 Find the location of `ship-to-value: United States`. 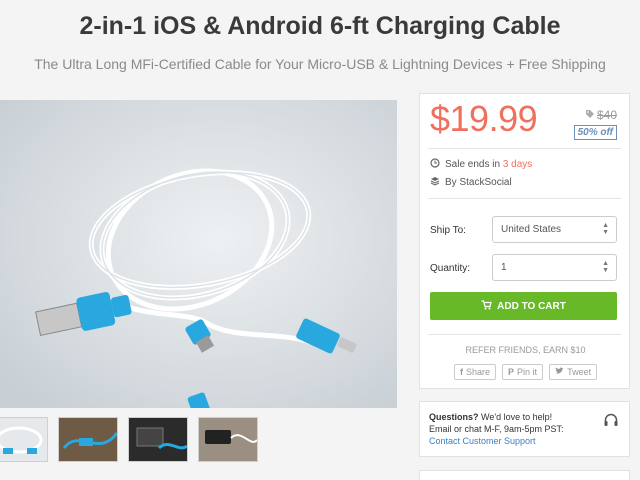

ship-to-value: United States is located at coordinates (531, 229).